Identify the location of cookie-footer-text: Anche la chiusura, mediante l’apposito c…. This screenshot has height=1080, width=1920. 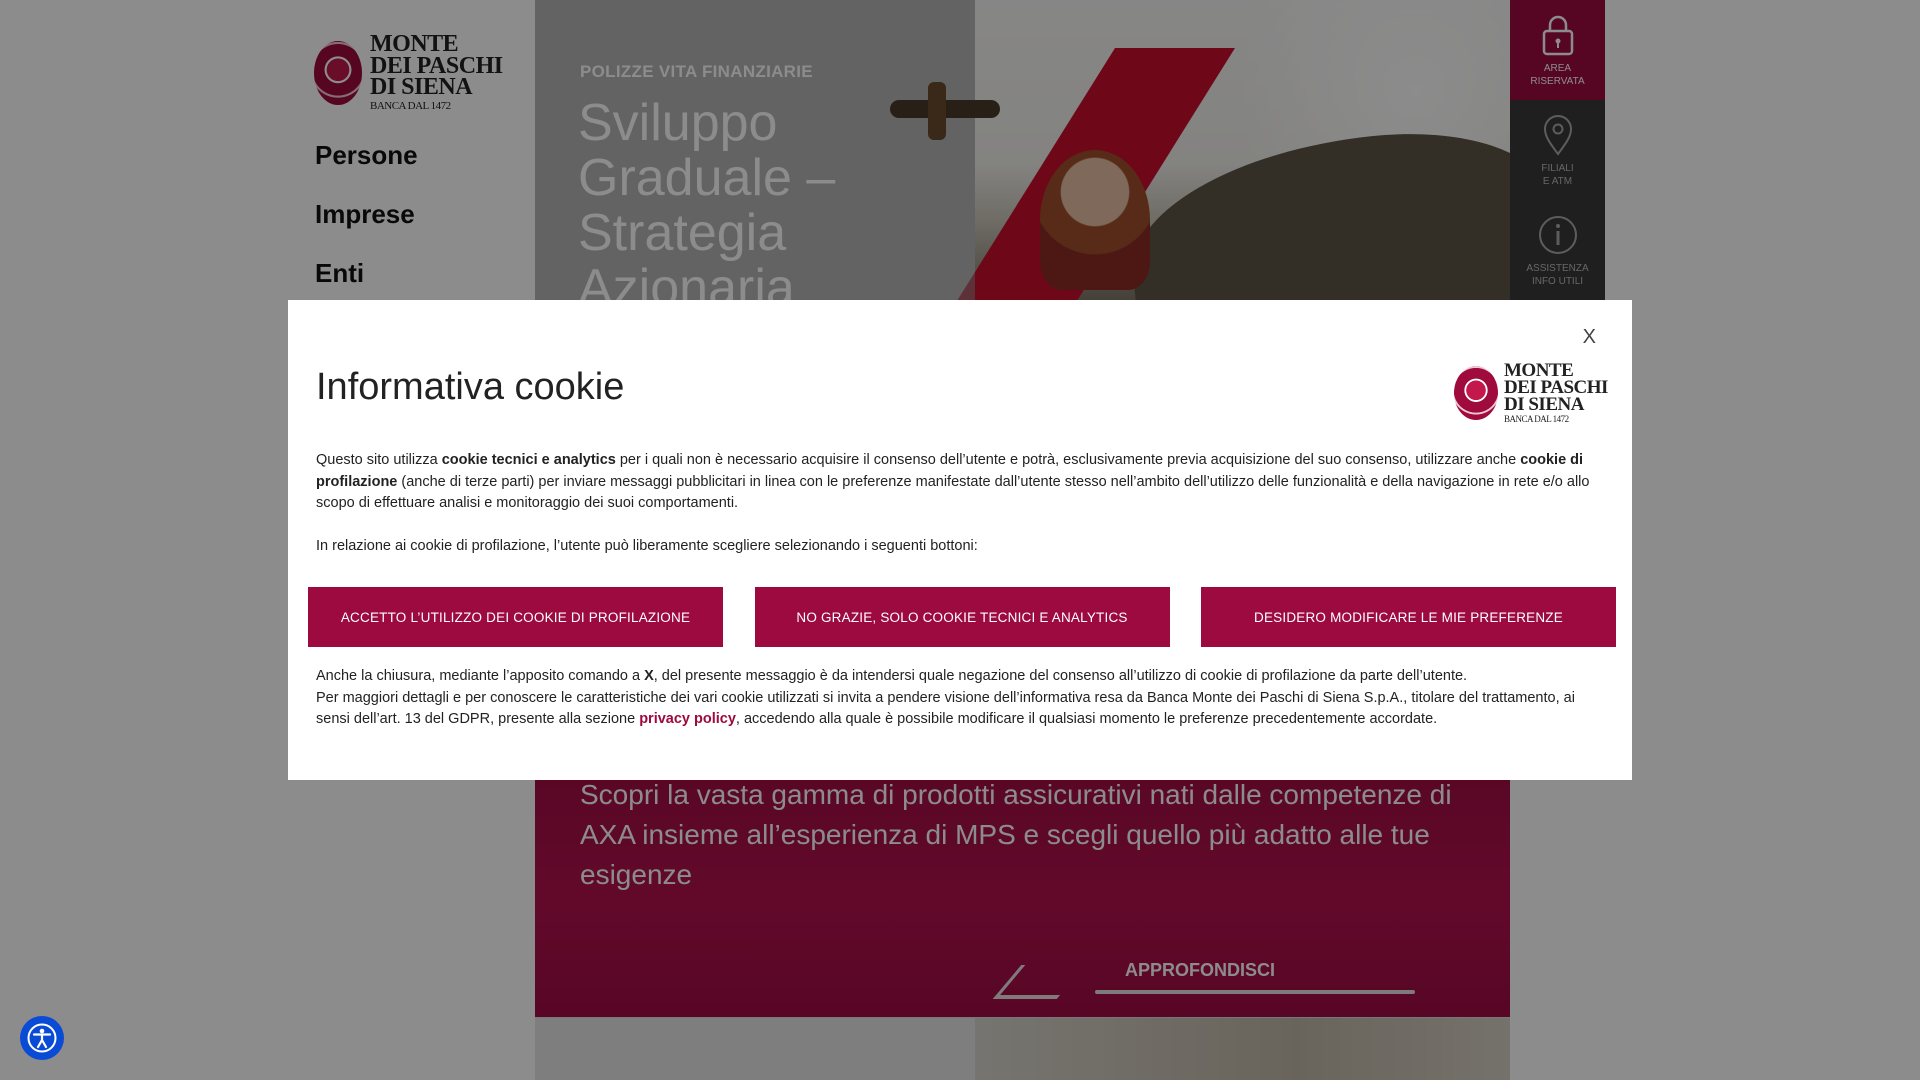
(945, 697).